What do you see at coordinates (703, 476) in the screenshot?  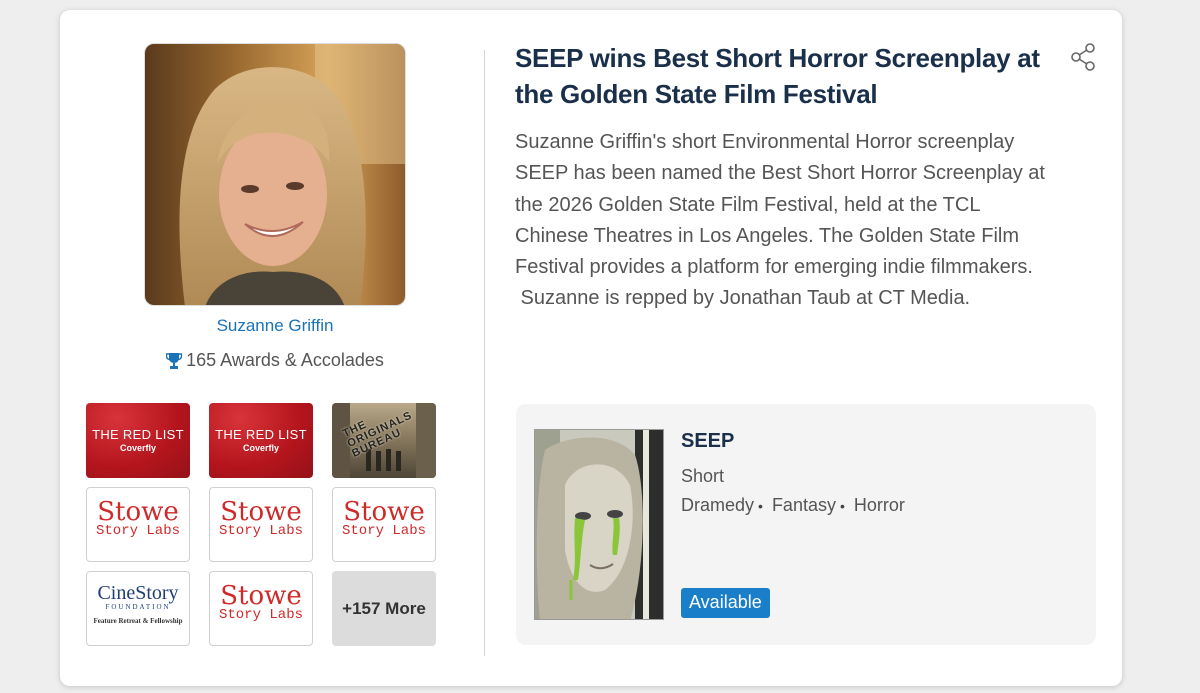 I see `project-type: Short` at bounding box center [703, 476].